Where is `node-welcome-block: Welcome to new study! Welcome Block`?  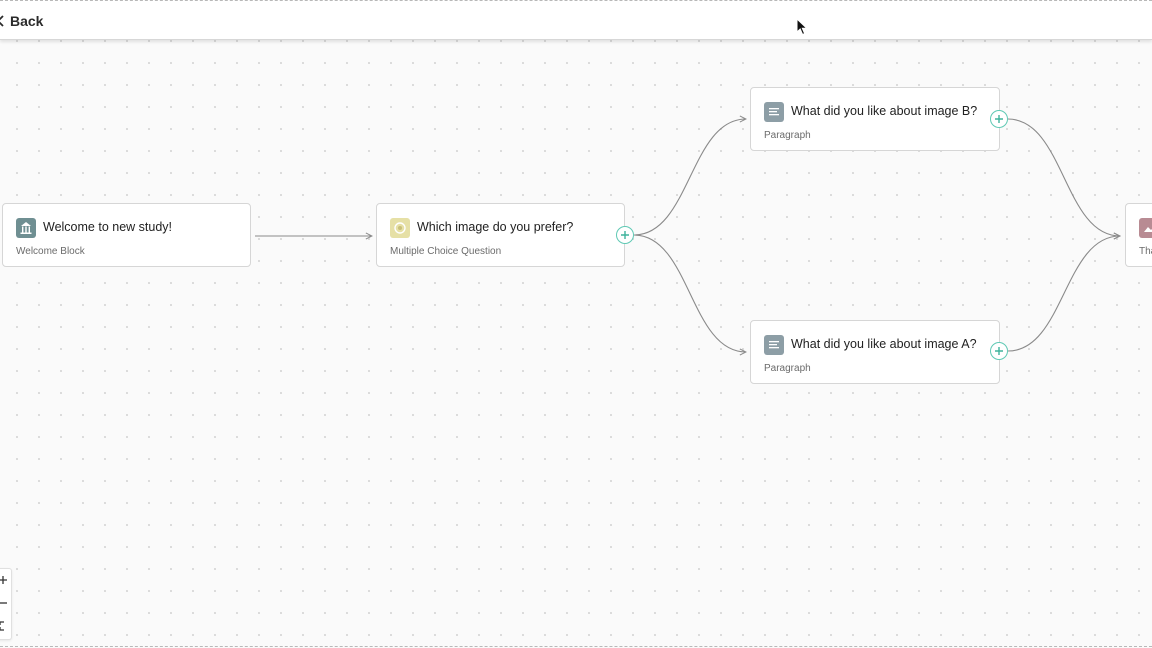
node-welcome-block: Welcome to new study! Welcome Block is located at coordinates (126, 235).